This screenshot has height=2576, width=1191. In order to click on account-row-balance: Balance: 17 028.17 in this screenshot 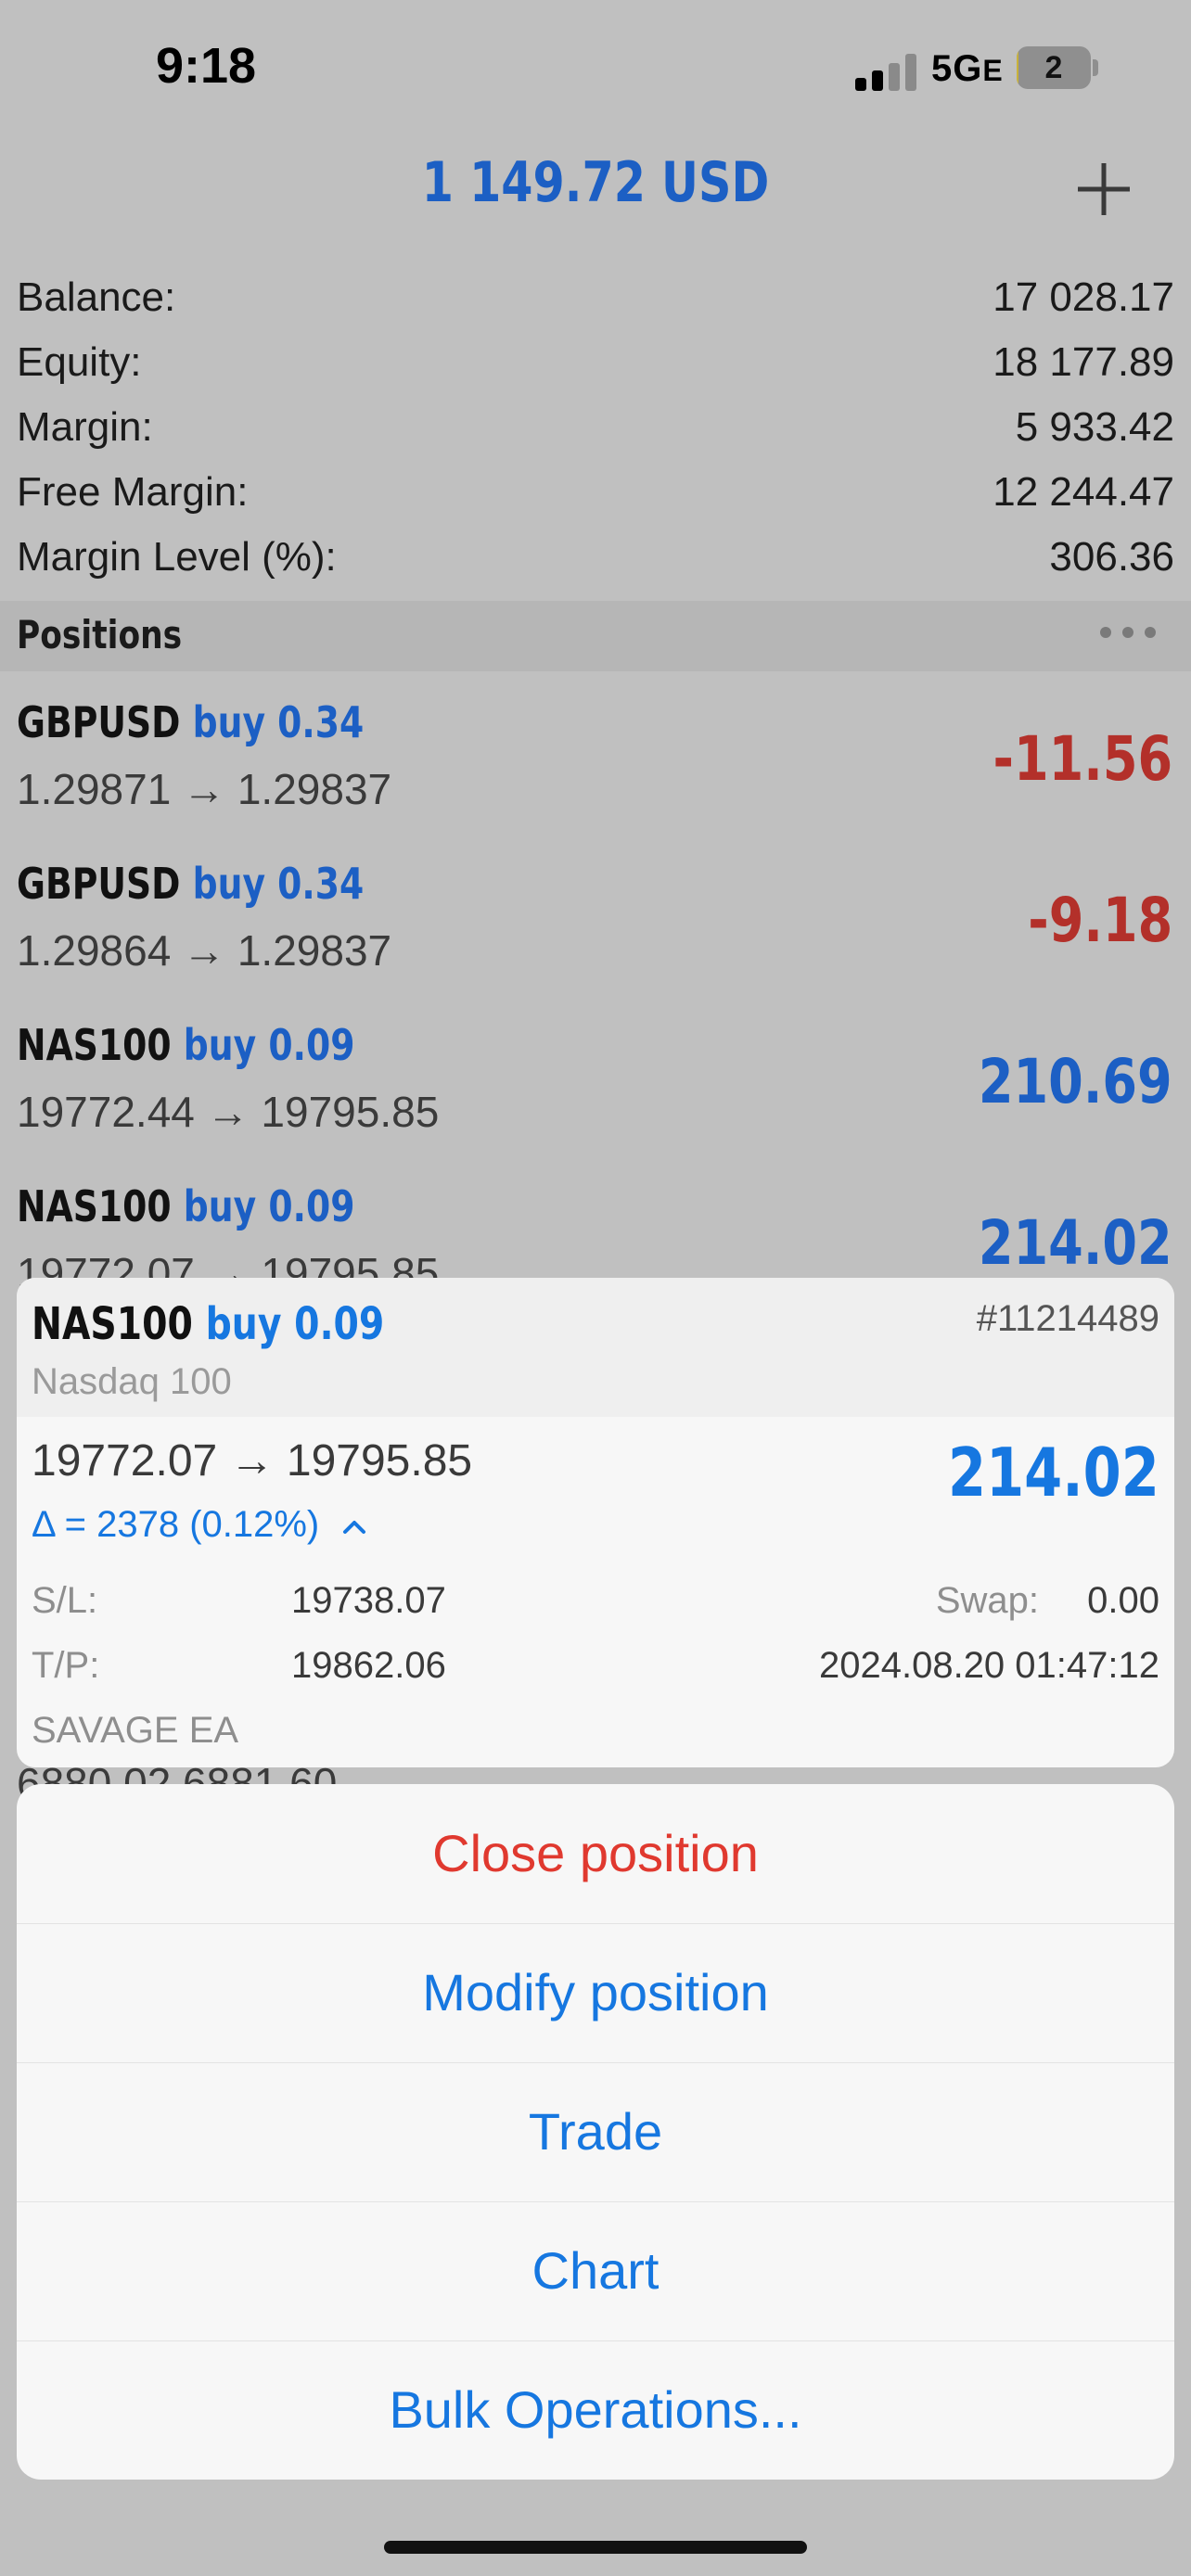, I will do `click(595, 306)`.